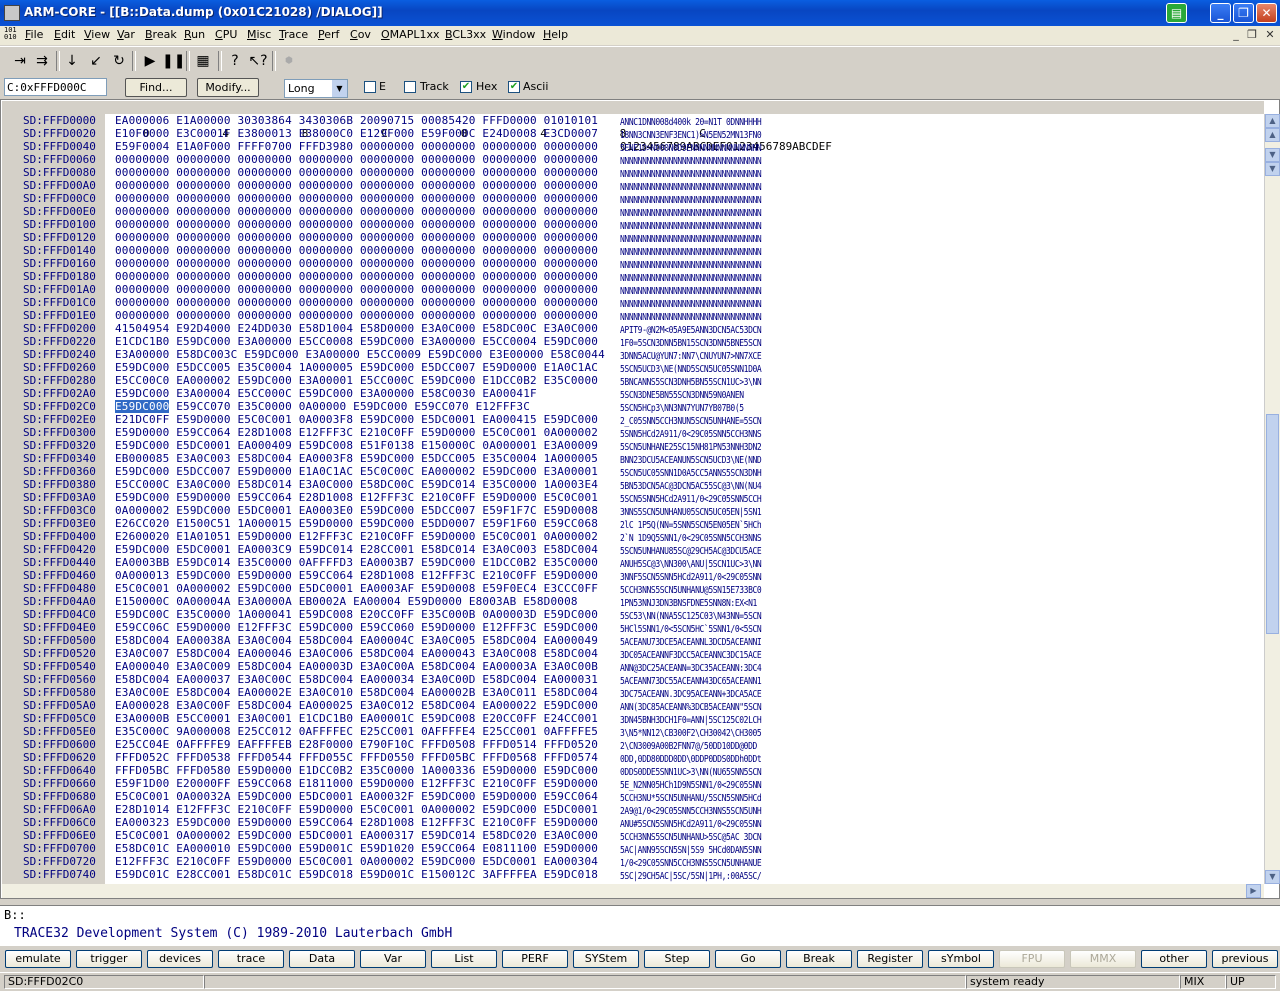  I want to click on hex-word: E3A0C00A, so click(387, 666).